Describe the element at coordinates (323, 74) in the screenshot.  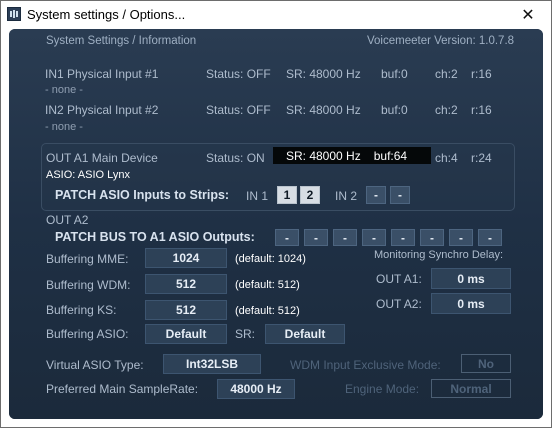
I see `in1-sr: SR: 48000 Hz` at that location.